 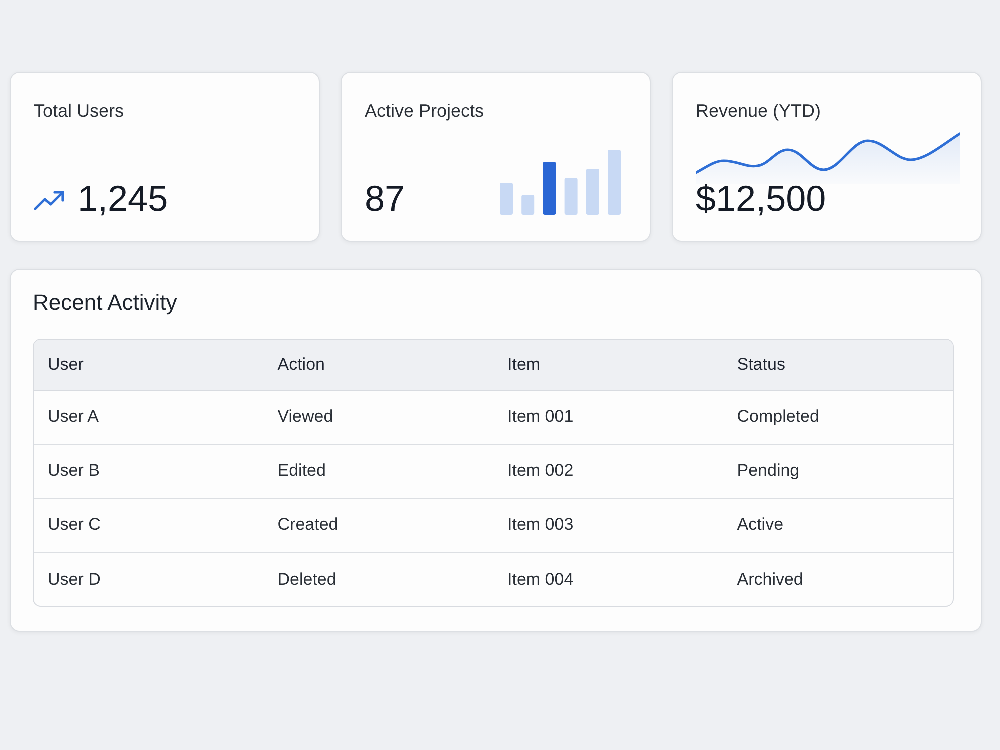 What do you see at coordinates (149, 365) in the screenshot?
I see `column-header: User` at bounding box center [149, 365].